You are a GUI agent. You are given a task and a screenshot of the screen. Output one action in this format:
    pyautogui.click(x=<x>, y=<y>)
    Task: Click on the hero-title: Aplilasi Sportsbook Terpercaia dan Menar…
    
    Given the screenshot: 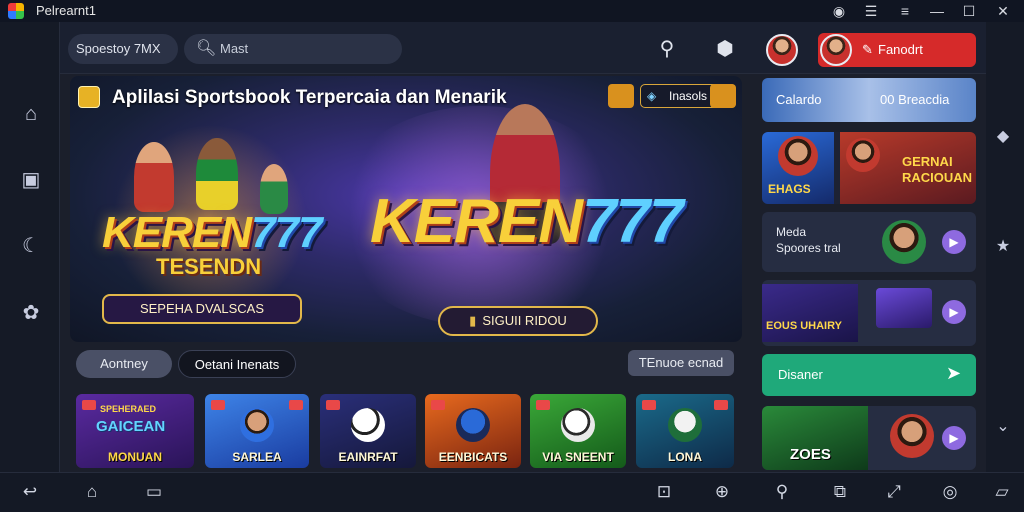 What is the action you would take?
    pyautogui.click(x=309, y=97)
    